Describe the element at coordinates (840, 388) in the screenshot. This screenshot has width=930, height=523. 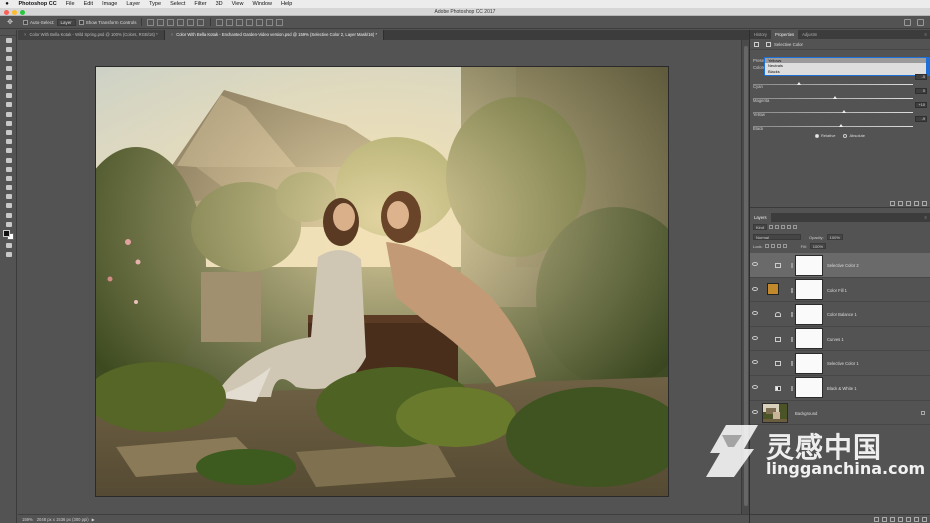
I see `layer-black-white-1: Black & White 1` at that location.